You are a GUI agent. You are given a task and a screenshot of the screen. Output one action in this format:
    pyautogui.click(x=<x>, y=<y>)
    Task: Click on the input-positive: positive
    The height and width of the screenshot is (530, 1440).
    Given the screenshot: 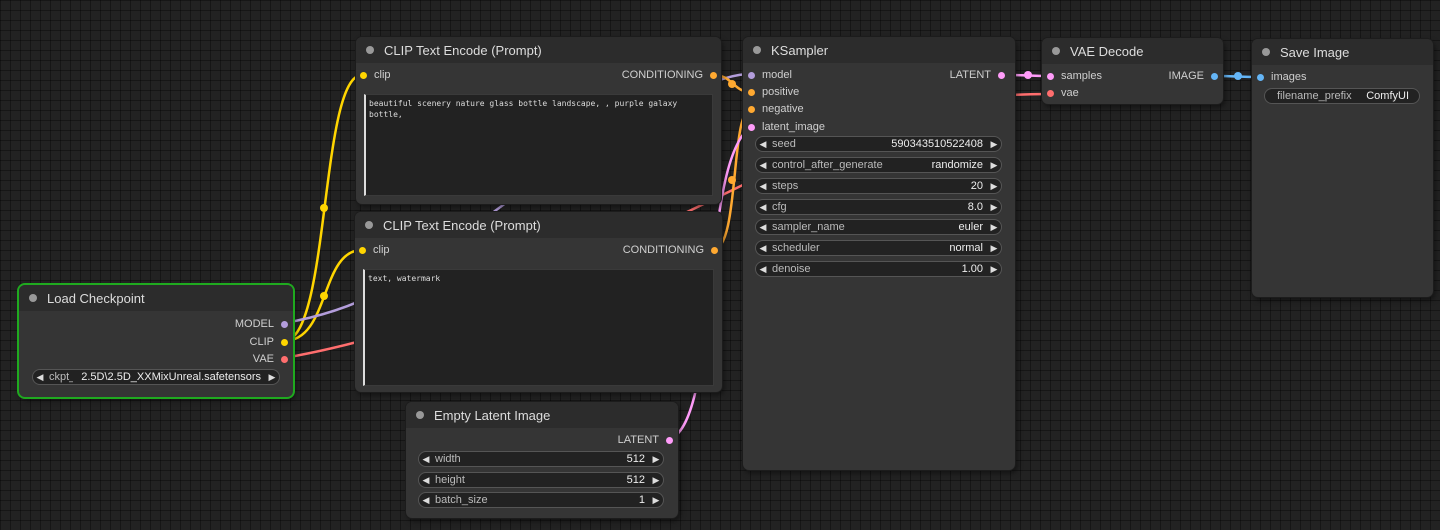 What is the action you would take?
    pyautogui.click(x=773, y=92)
    